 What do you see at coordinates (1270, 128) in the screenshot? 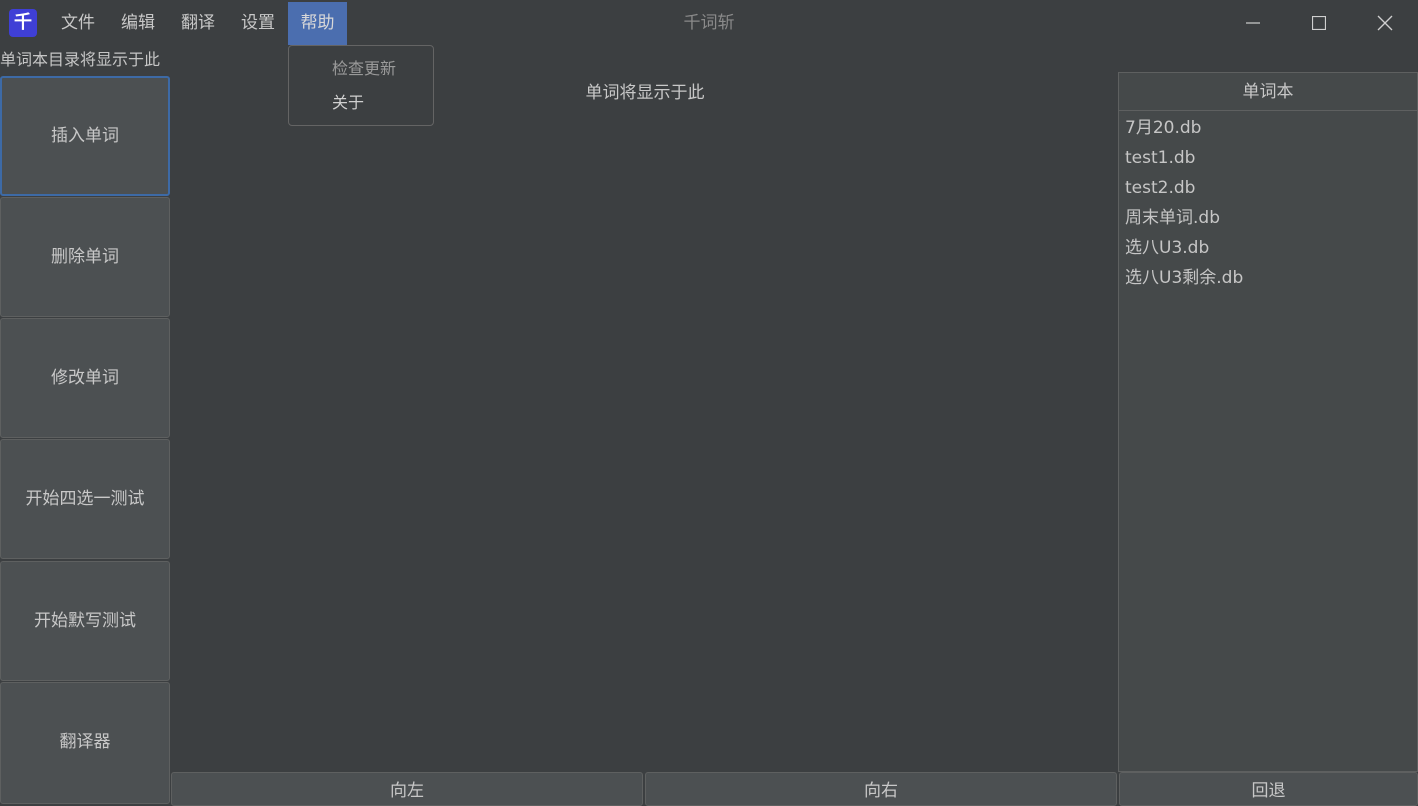
I see `wordbook-list-item: 7月20.db` at bounding box center [1270, 128].